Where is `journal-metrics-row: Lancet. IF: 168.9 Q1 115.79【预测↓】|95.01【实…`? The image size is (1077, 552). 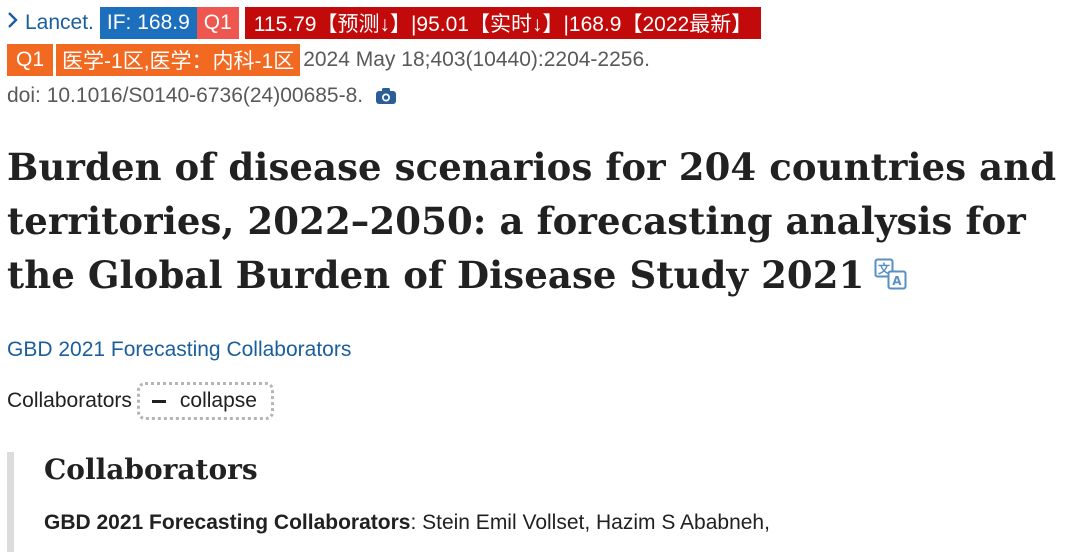
journal-metrics-row: Lancet. IF: 168.9 Q1 115.79【预测↓】|95.01【实… is located at coordinates (384, 23).